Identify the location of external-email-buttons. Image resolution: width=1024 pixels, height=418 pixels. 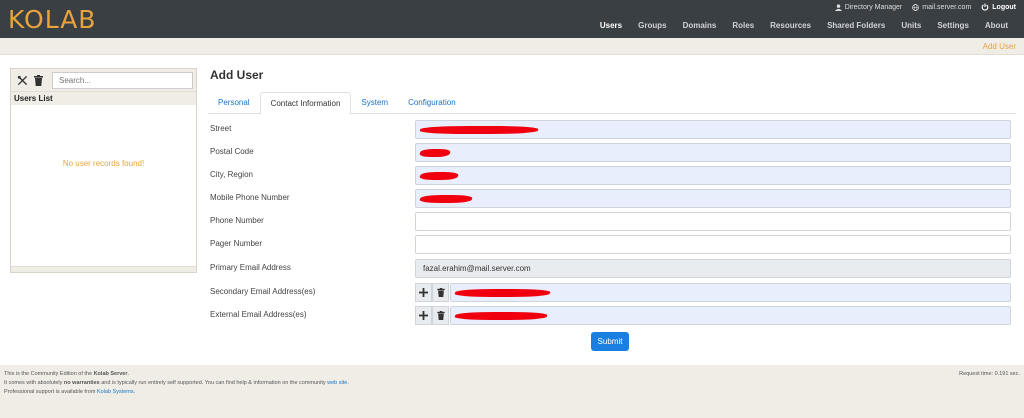
(432, 315).